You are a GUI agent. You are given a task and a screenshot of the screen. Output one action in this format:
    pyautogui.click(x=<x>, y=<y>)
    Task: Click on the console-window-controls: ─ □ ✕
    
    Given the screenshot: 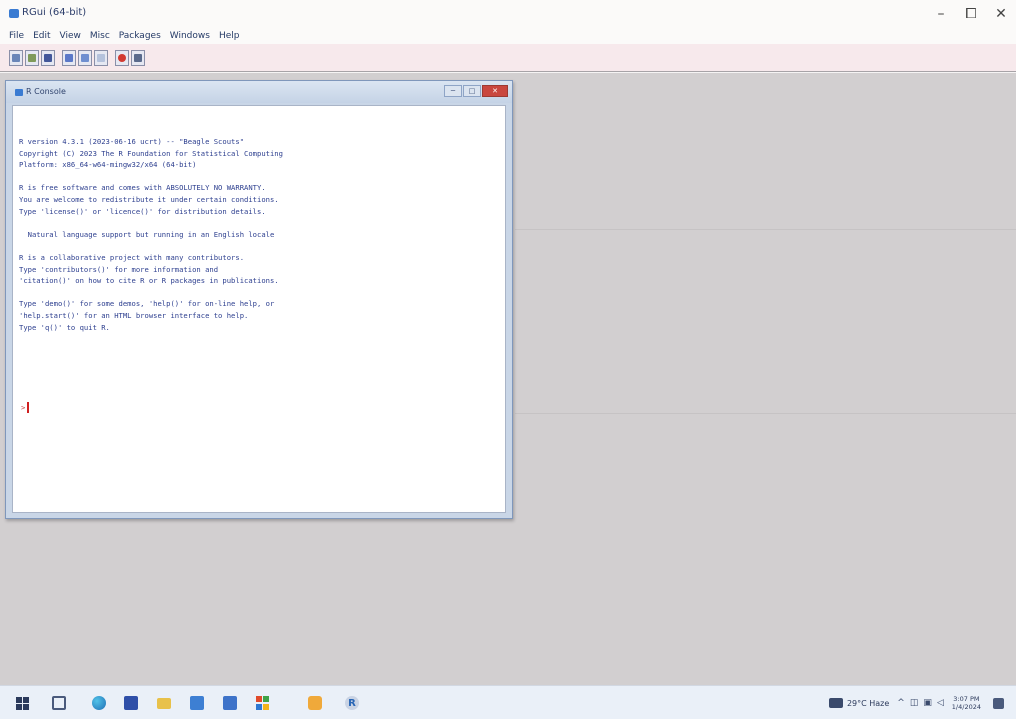 What is the action you would take?
    pyautogui.click(x=475, y=91)
    